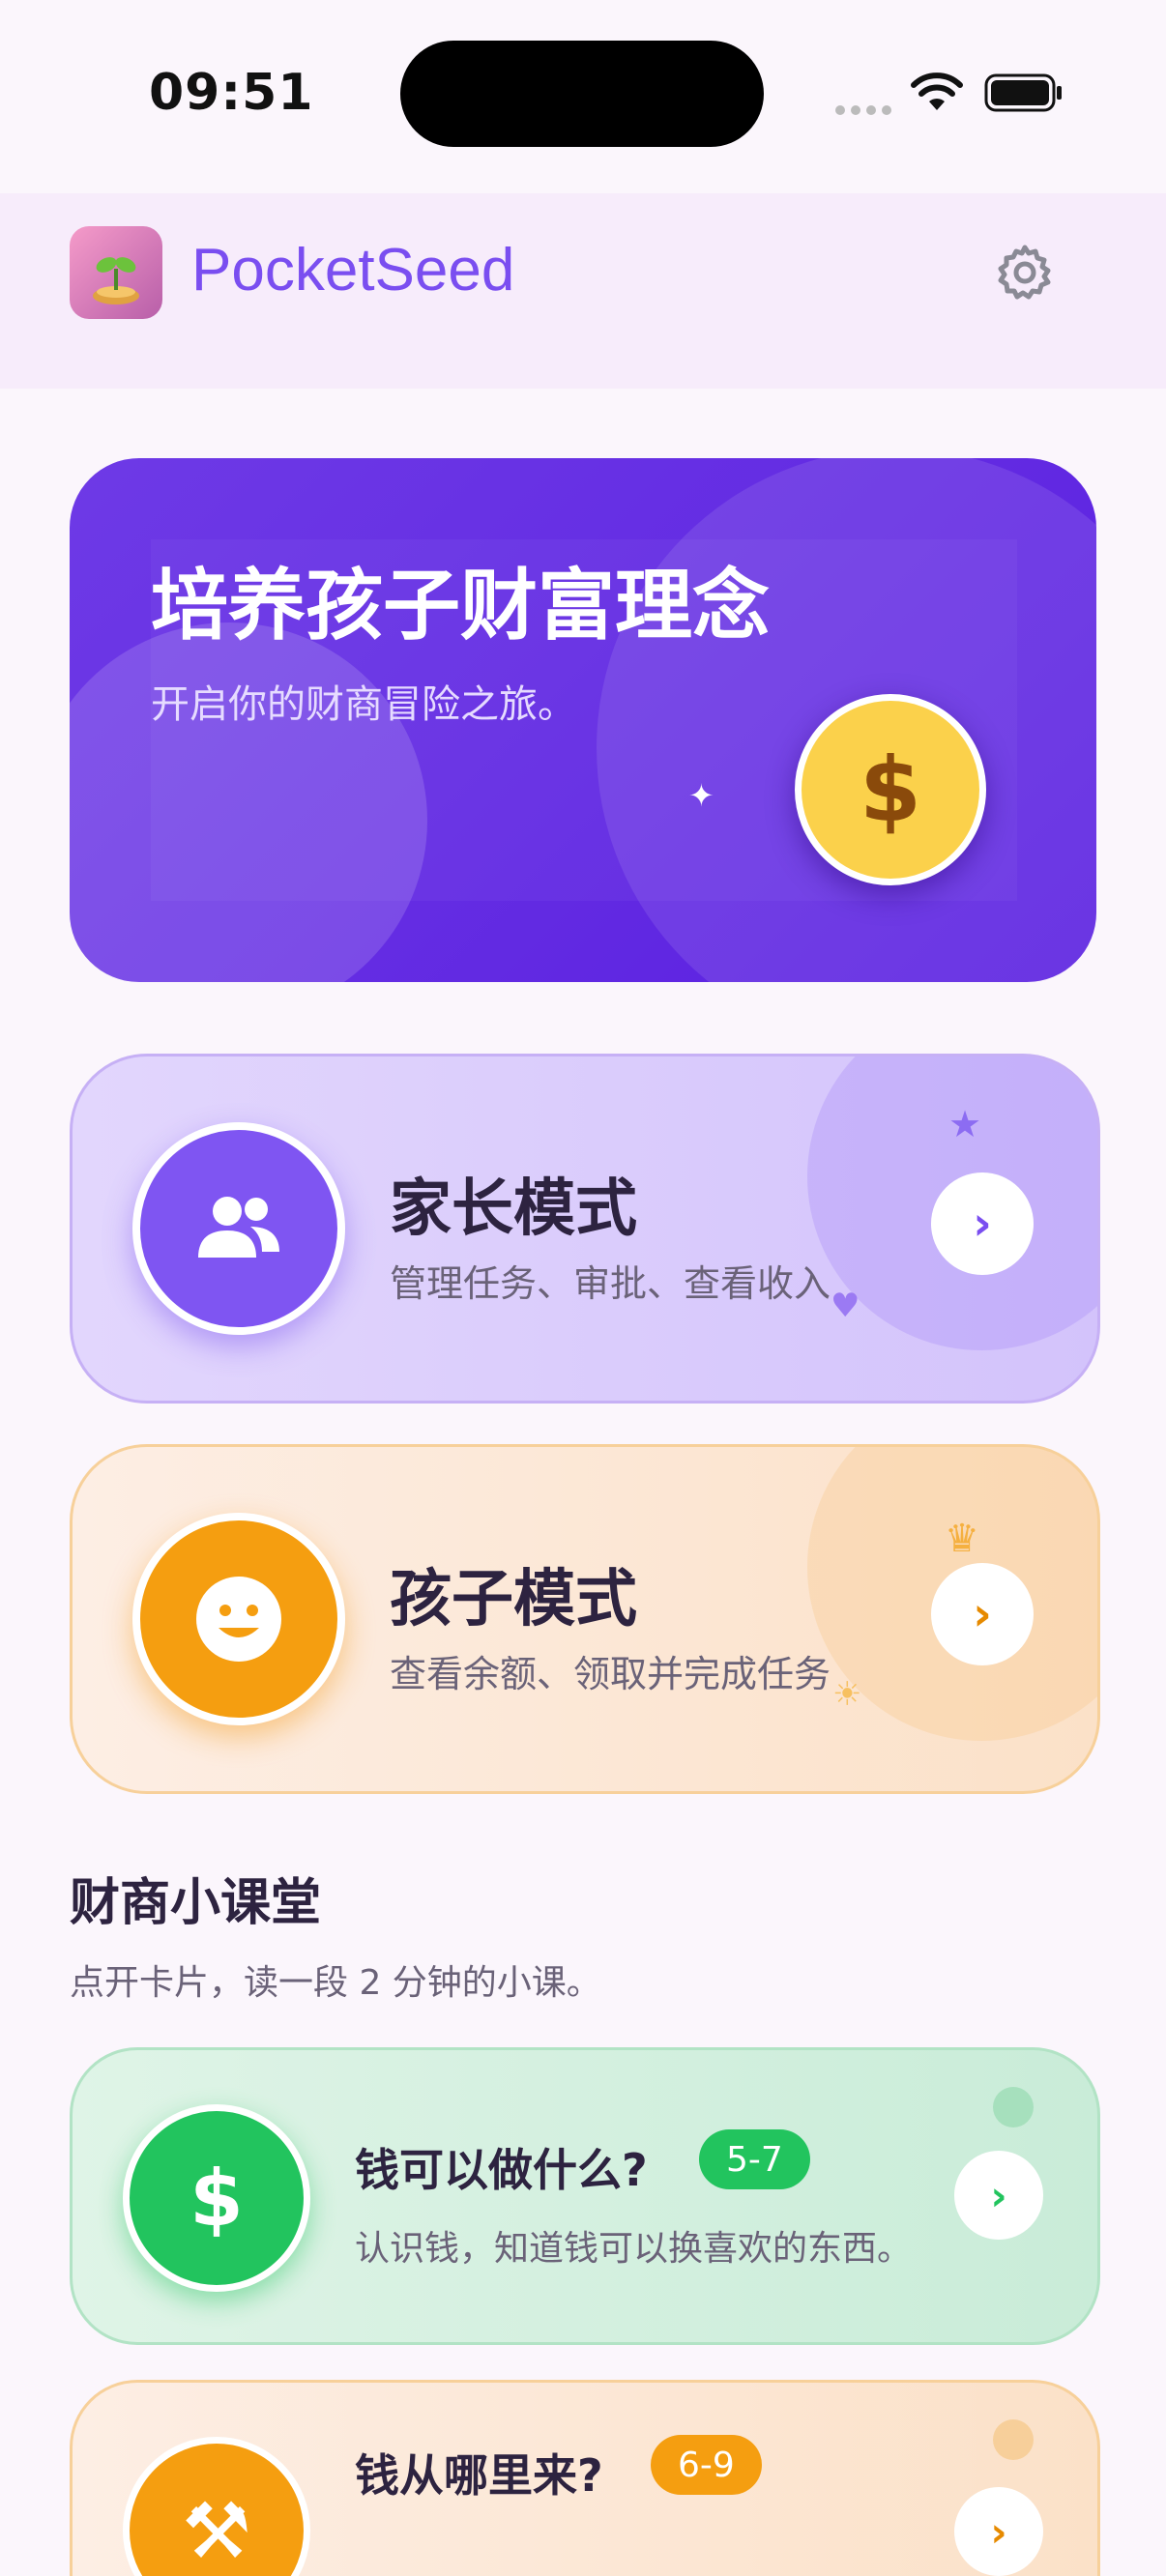 This screenshot has width=1166, height=2576. What do you see at coordinates (866, 110) in the screenshot?
I see `cellular-signal-icon` at bounding box center [866, 110].